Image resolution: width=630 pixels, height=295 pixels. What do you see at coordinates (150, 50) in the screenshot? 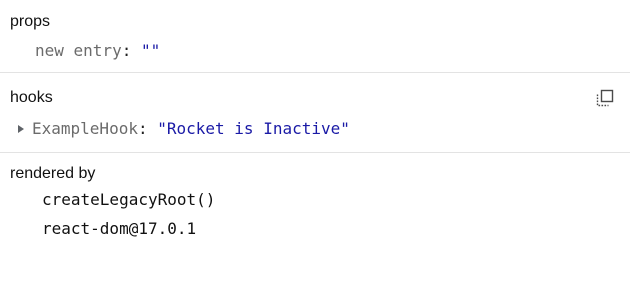
I see `prop-value: ""` at bounding box center [150, 50].